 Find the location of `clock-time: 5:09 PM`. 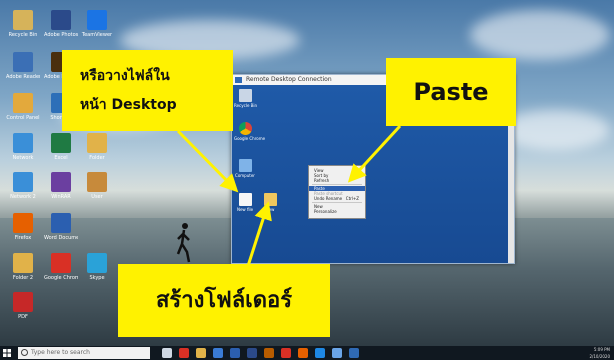

clock-time: 5:09 PM is located at coordinates (601, 349).